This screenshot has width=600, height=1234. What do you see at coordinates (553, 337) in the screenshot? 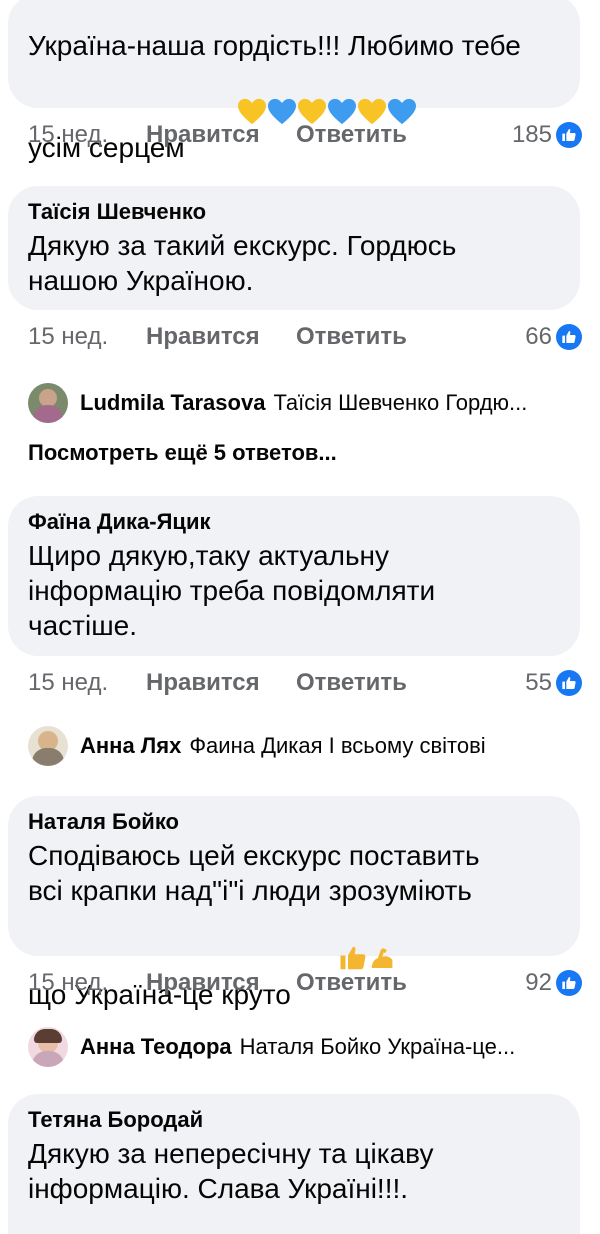
I see `reaction-count: 66` at bounding box center [553, 337].